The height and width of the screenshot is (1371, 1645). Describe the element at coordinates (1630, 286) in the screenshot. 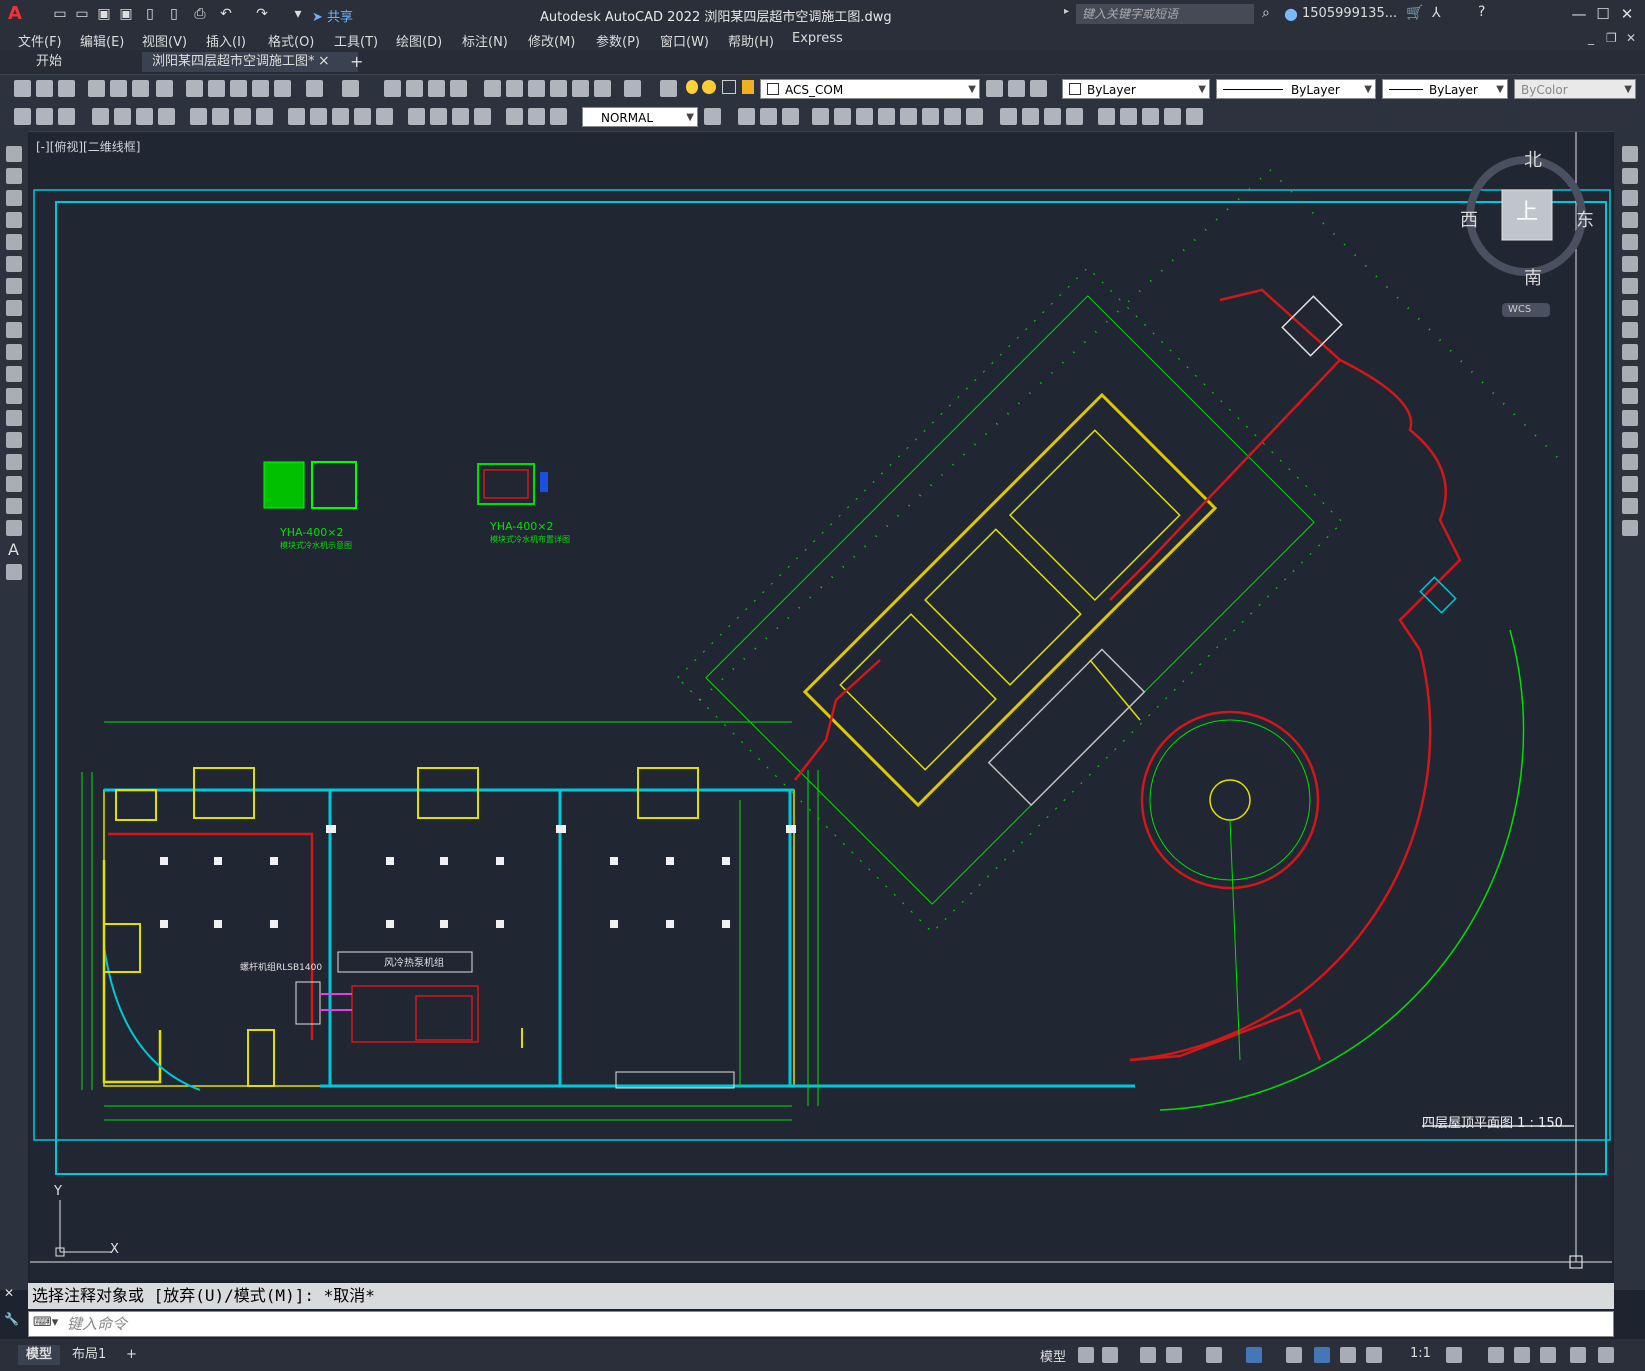

I see `rotate-icon` at that location.